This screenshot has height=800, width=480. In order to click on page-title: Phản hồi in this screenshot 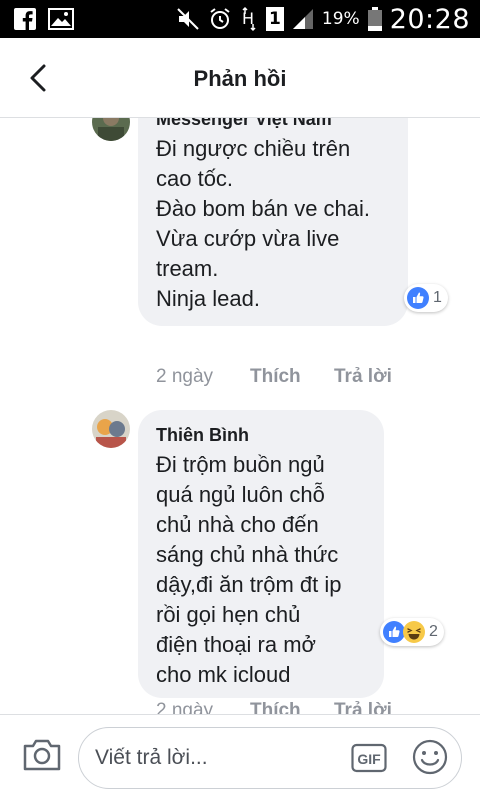, I will do `click(240, 78)`.